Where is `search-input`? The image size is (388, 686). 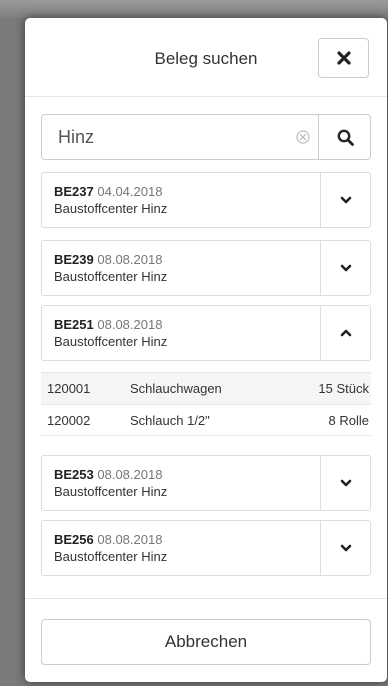
search-input is located at coordinates (180, 137).